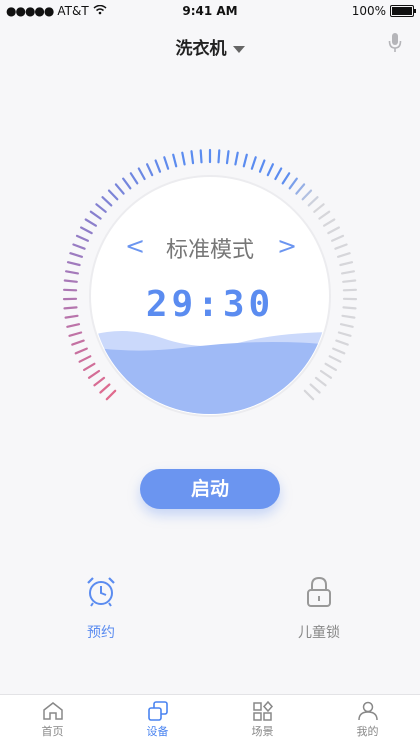 This screenshot has width=420, height=747. What do you see at coordinates (135, 246) in the screenshot?
I see `chevron-left-icon: <` at bounding box center [135, 246].